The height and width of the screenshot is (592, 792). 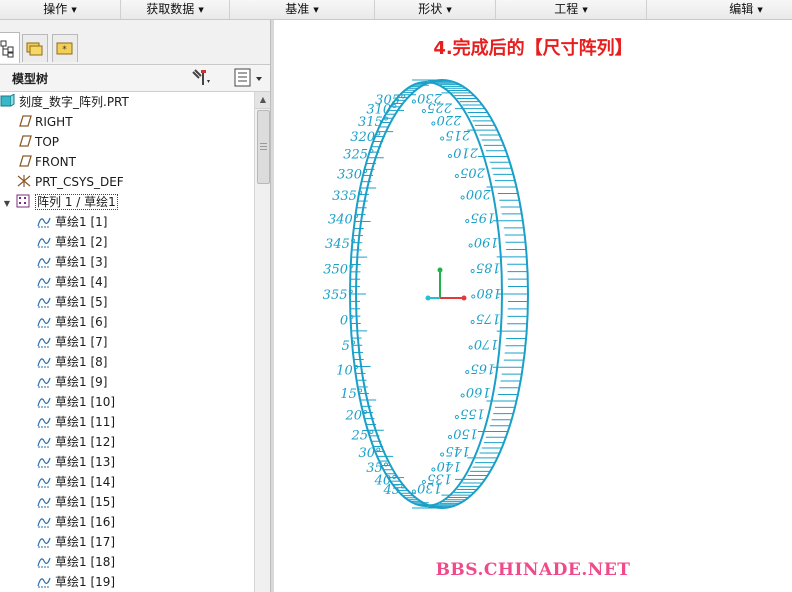 I want to click on dial-label-right: 210°, so click(x=463, y=152).